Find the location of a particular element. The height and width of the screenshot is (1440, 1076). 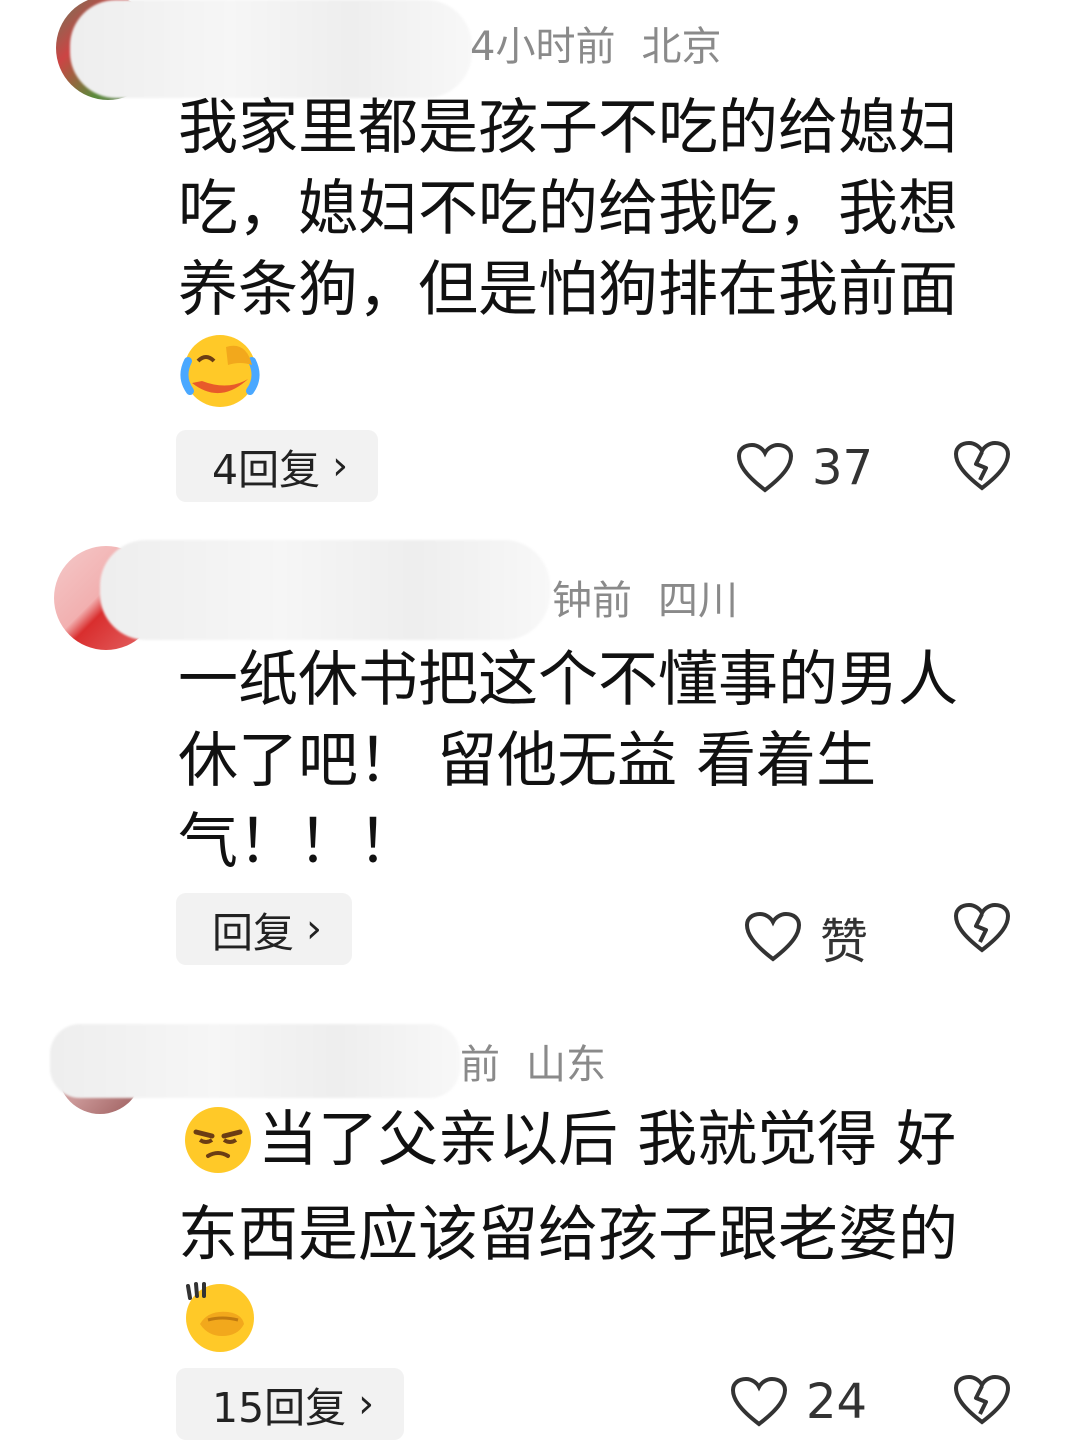

comment-meta: 前山东 is located at coordinates (533, 1061).